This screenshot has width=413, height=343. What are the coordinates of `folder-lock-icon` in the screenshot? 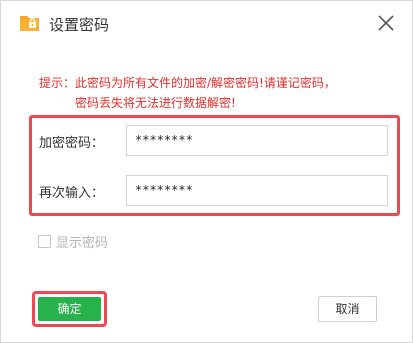 It's located at (29, 22).